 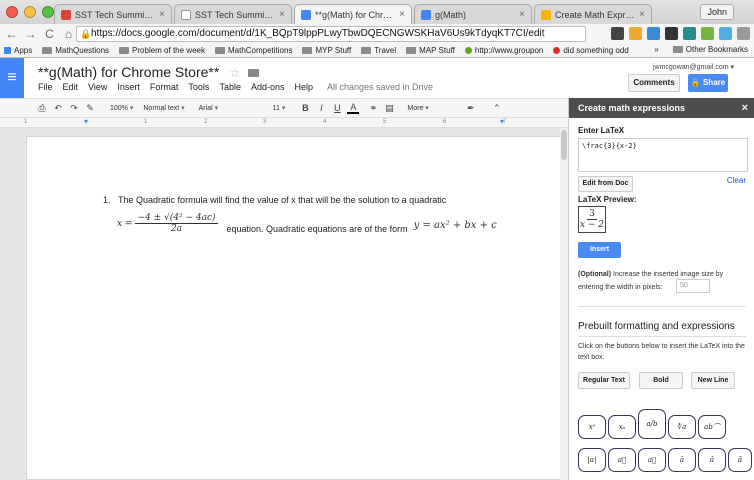 I want to click on fraction-button: a/b, so click(x=652, y=424).